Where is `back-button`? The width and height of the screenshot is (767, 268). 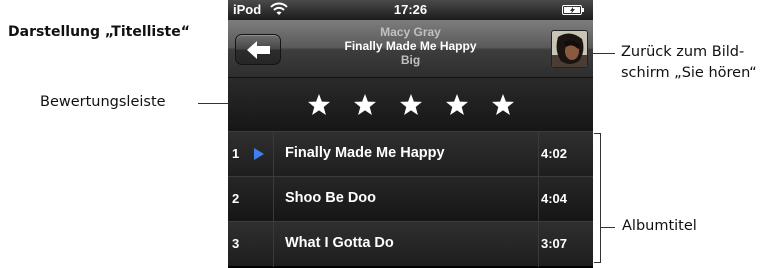 back-button is located at coordinates (258, 49).